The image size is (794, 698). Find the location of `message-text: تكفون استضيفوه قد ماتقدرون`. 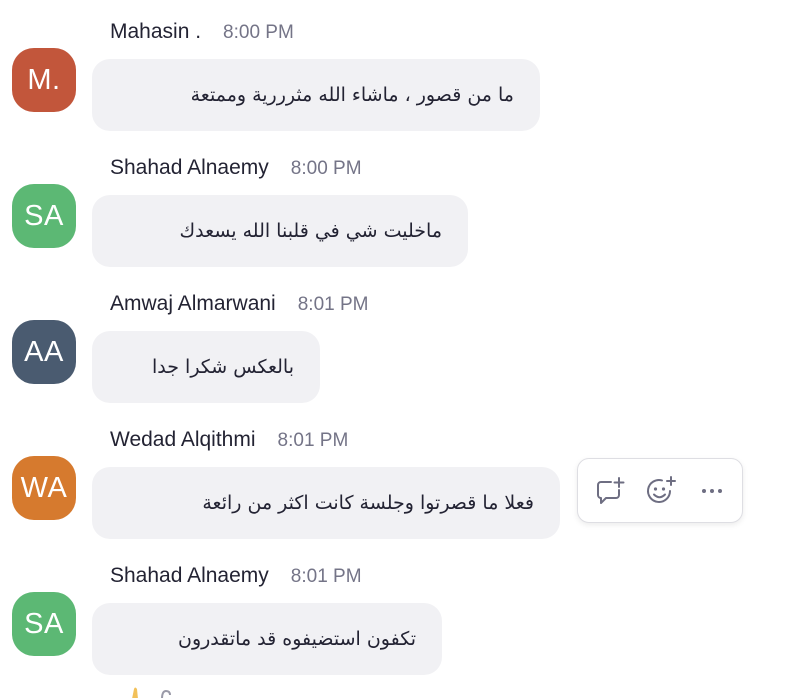

message-text: تكفون استضيفوه قد ماتقدرون is located at coordinates (296, 639).